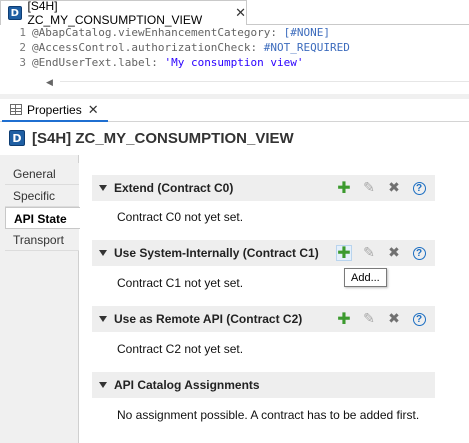 The width and height of the screenshot is (469, 443). I want to click on side-tab-specific: Specific, so click(42, 196).